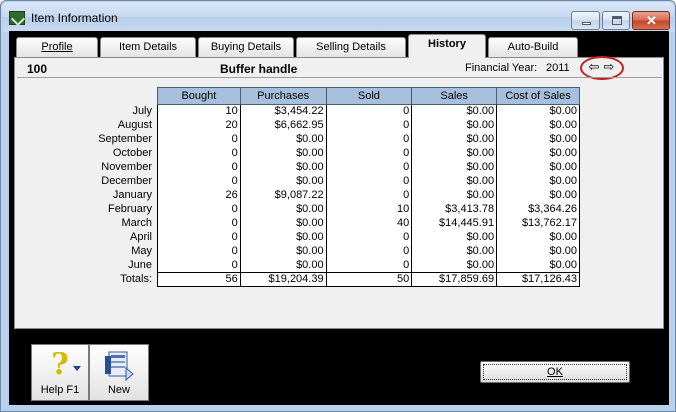  What do you see at coordinates (538, 209) in the screenshot?
I see `cell-cost-of-sales: $3,364.26` at bounding box center [538, 209].